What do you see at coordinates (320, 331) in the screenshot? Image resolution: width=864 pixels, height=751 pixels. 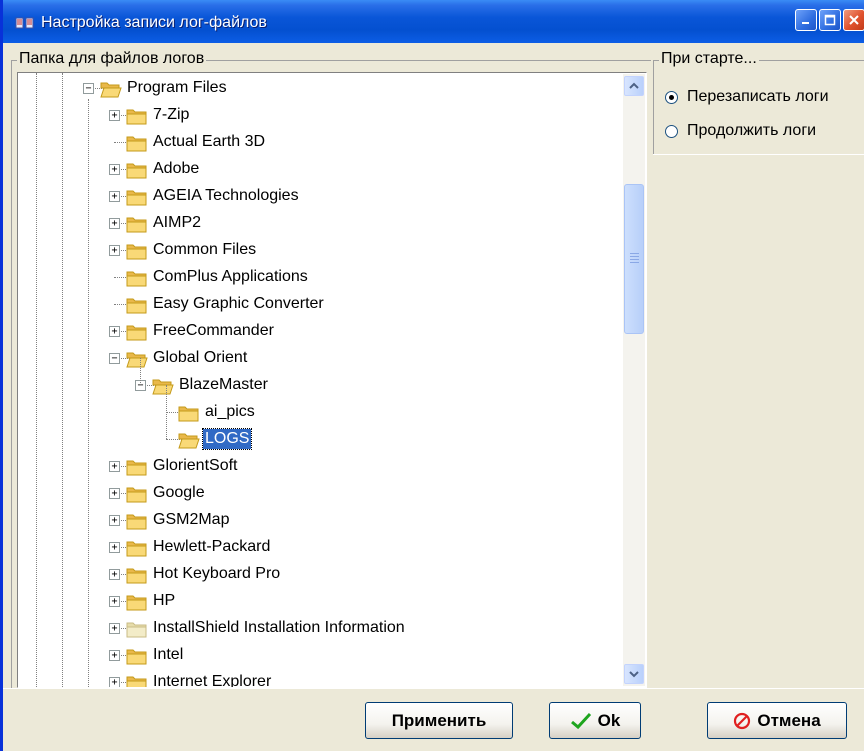 I see `tree-item: + FreeCommander` at bounding box center [320, 331].